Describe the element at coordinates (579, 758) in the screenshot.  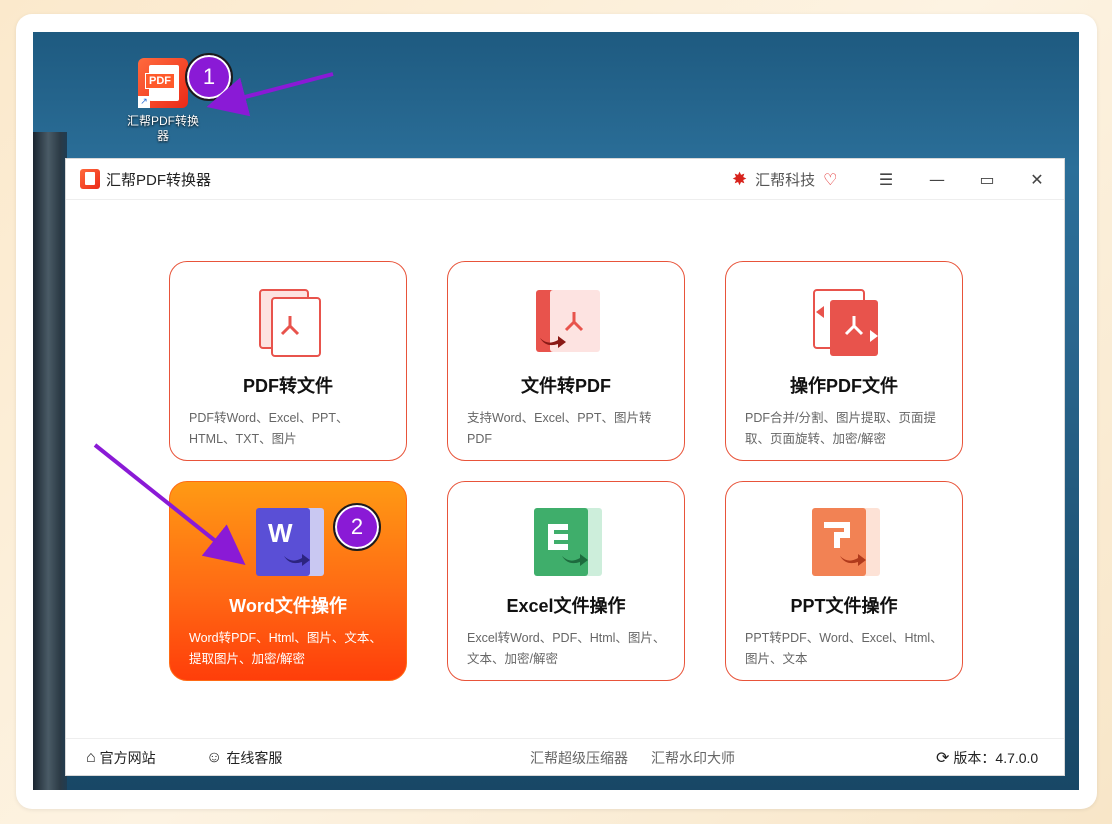
I see `compressor-link: 汇帮超级压缩器` at that location.